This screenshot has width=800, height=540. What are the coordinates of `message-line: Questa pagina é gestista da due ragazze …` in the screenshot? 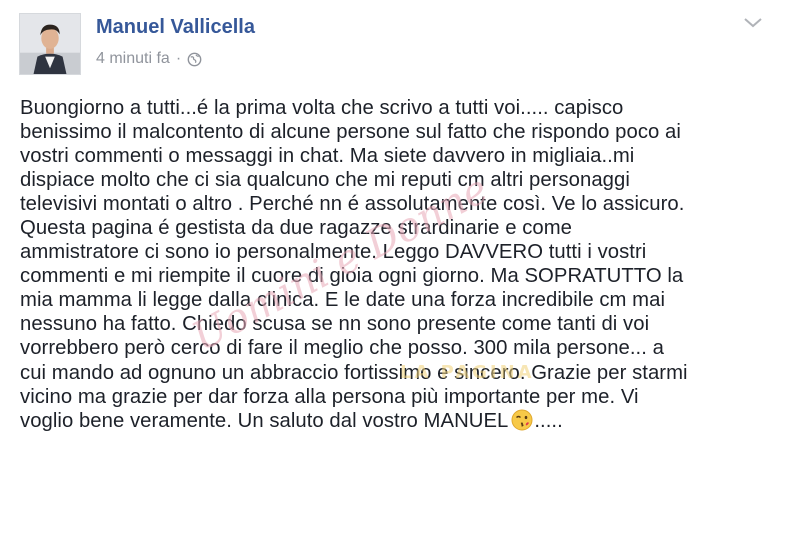 It's located at (296, 228).